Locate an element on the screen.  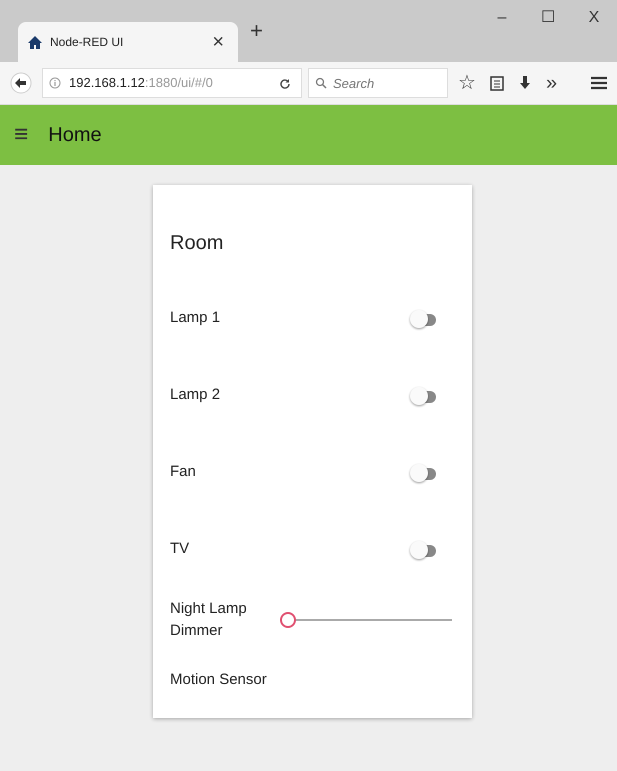
menu-button: ≡ is located at coordinates (21, 135).